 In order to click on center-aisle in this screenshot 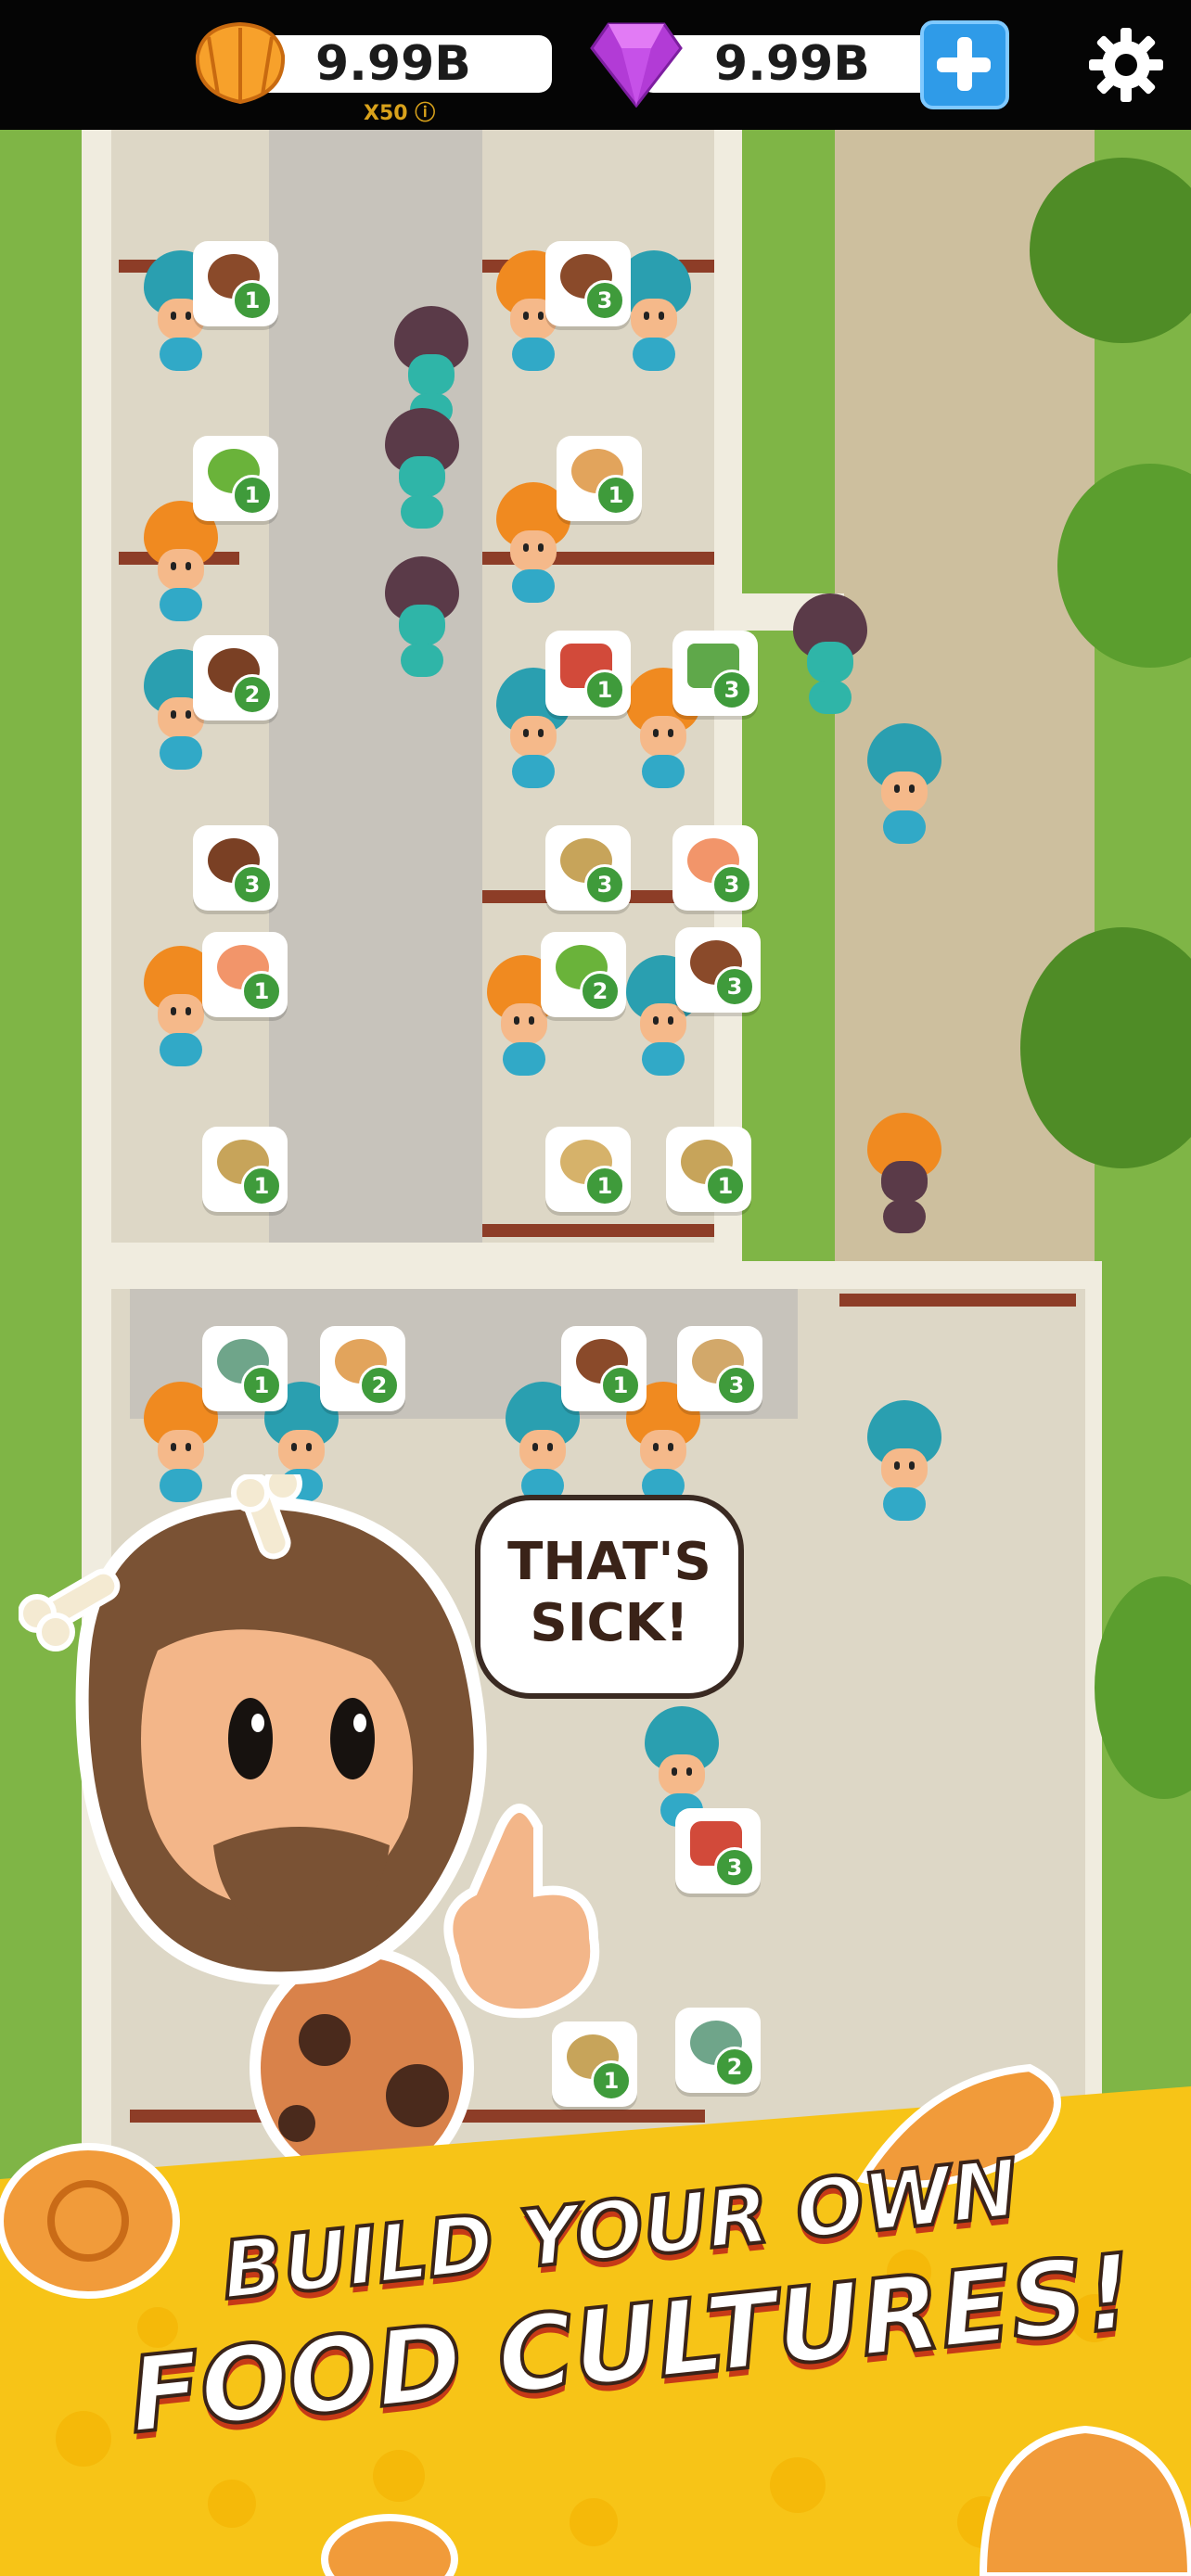, I will do `click(375, 686)`.